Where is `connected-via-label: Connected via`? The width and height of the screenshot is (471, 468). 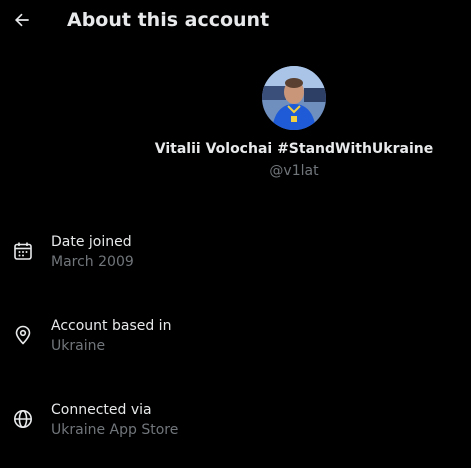
connected-via-label: Connected via is located at coordinates (101, 410).